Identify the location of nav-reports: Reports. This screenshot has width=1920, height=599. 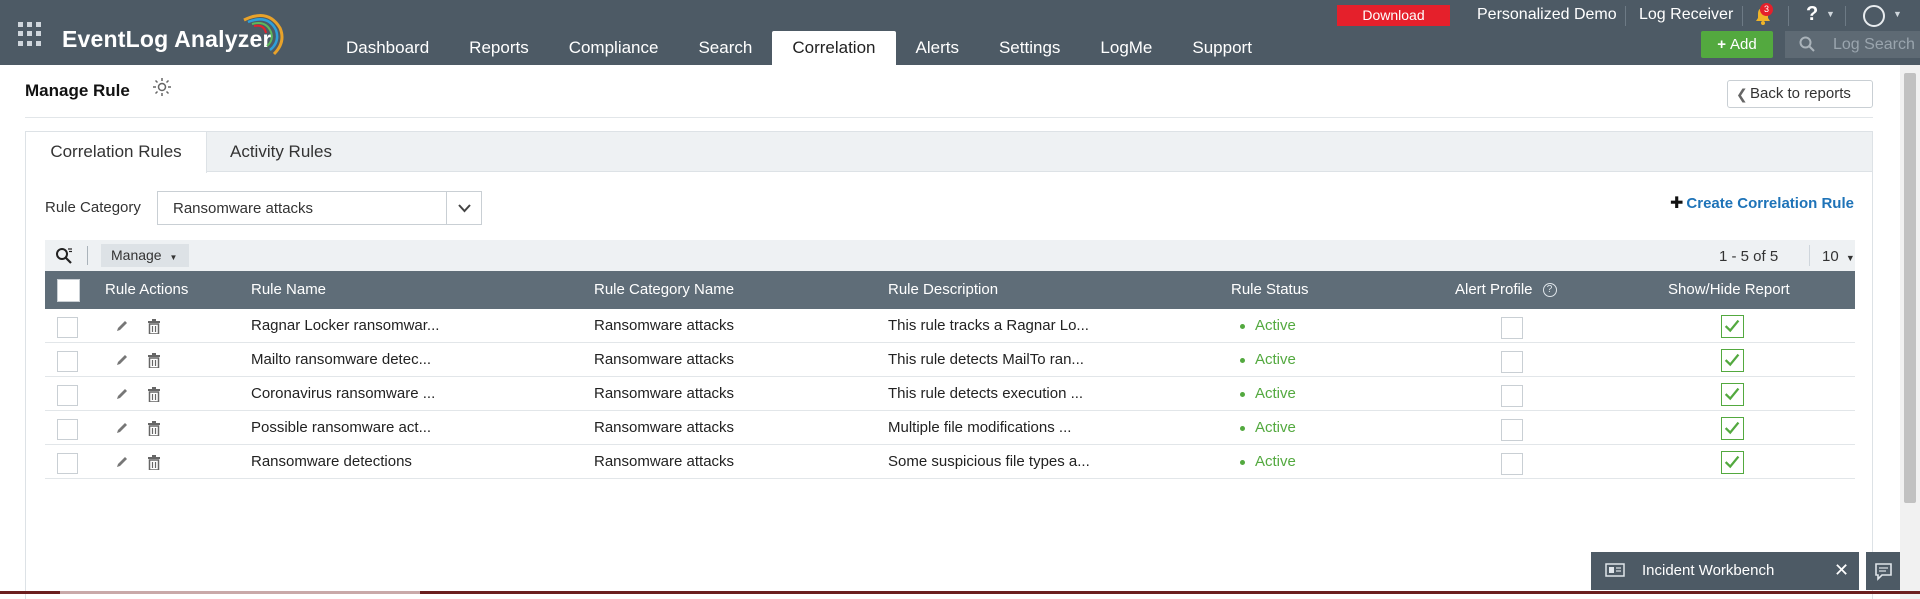
(499, 48).